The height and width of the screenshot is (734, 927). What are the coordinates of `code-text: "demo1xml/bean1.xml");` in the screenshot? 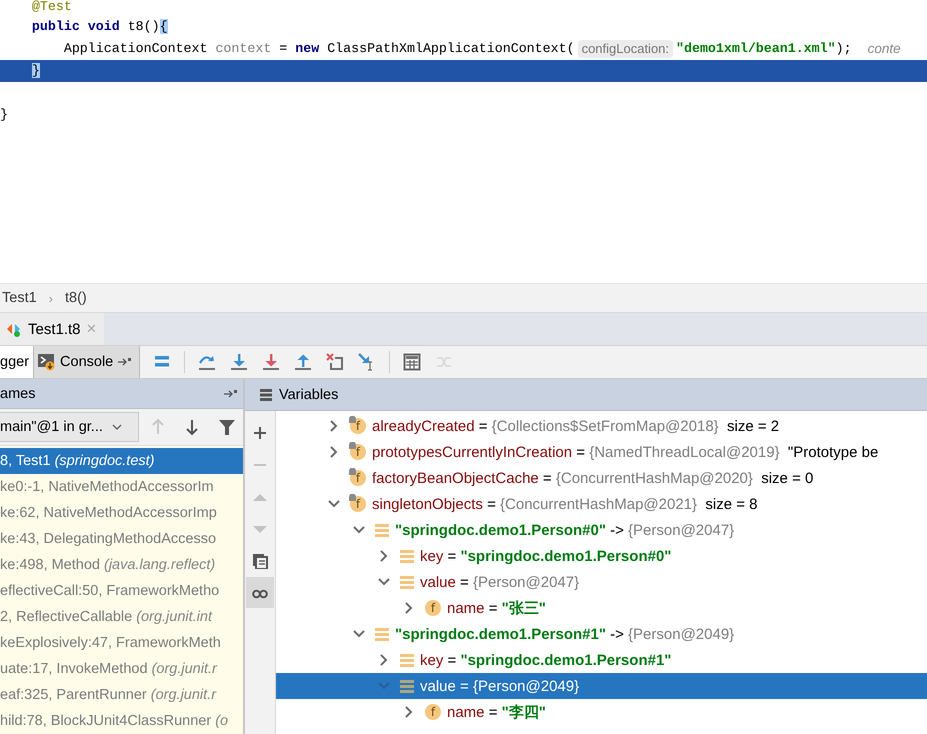 It's located at (764, 49).